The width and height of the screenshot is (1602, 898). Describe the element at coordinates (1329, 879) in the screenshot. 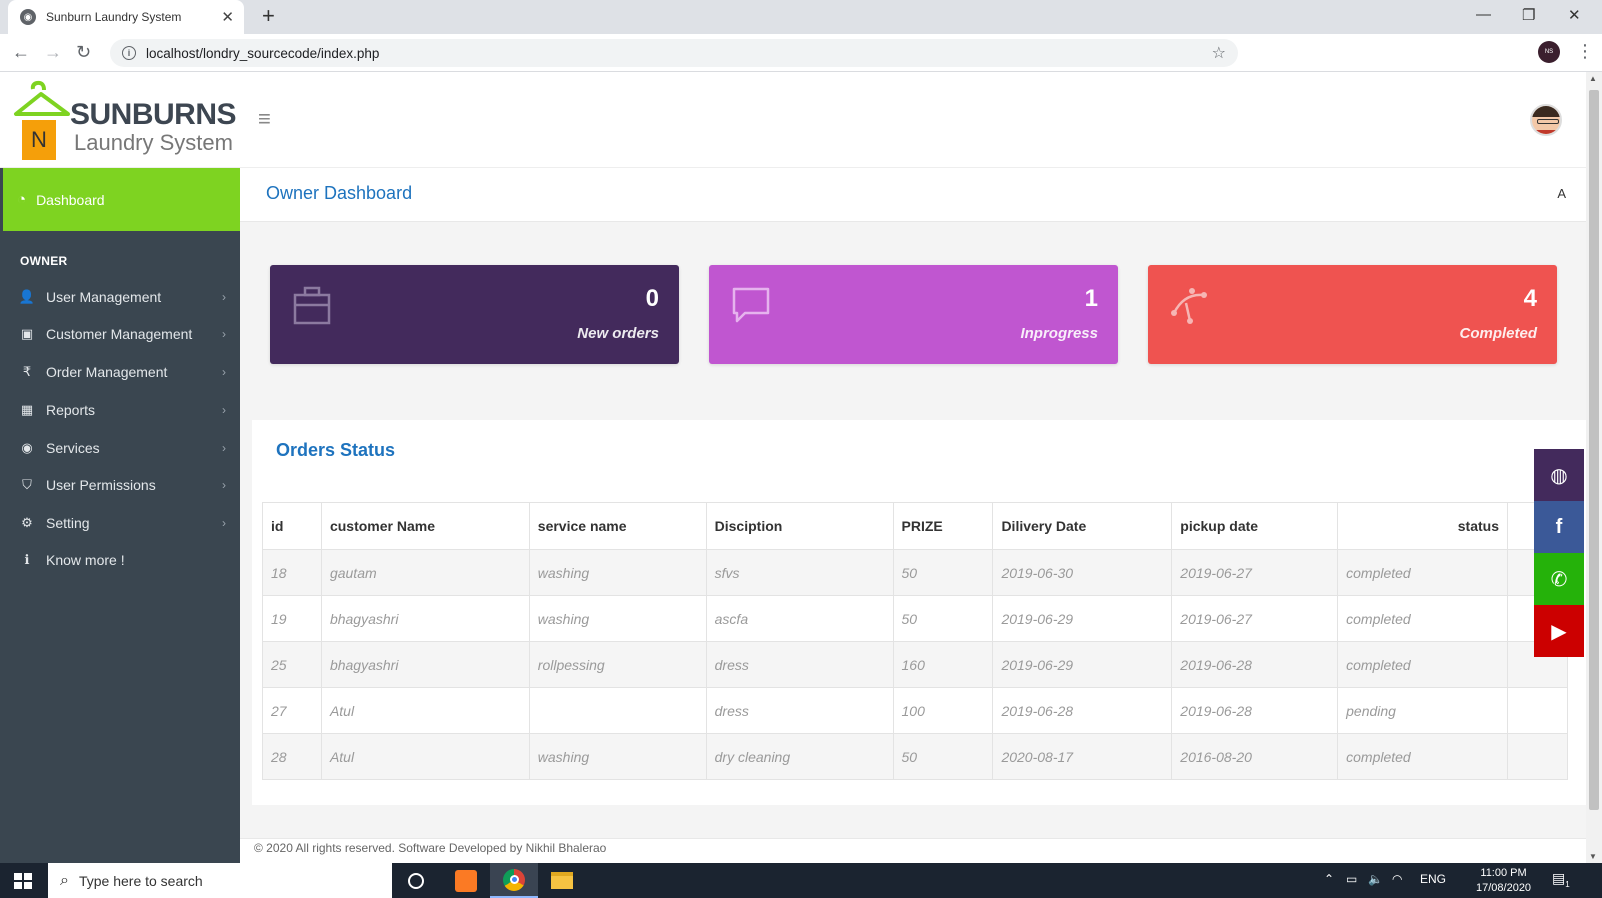

I see `tray-chevron-icon: ⌃` at that location.